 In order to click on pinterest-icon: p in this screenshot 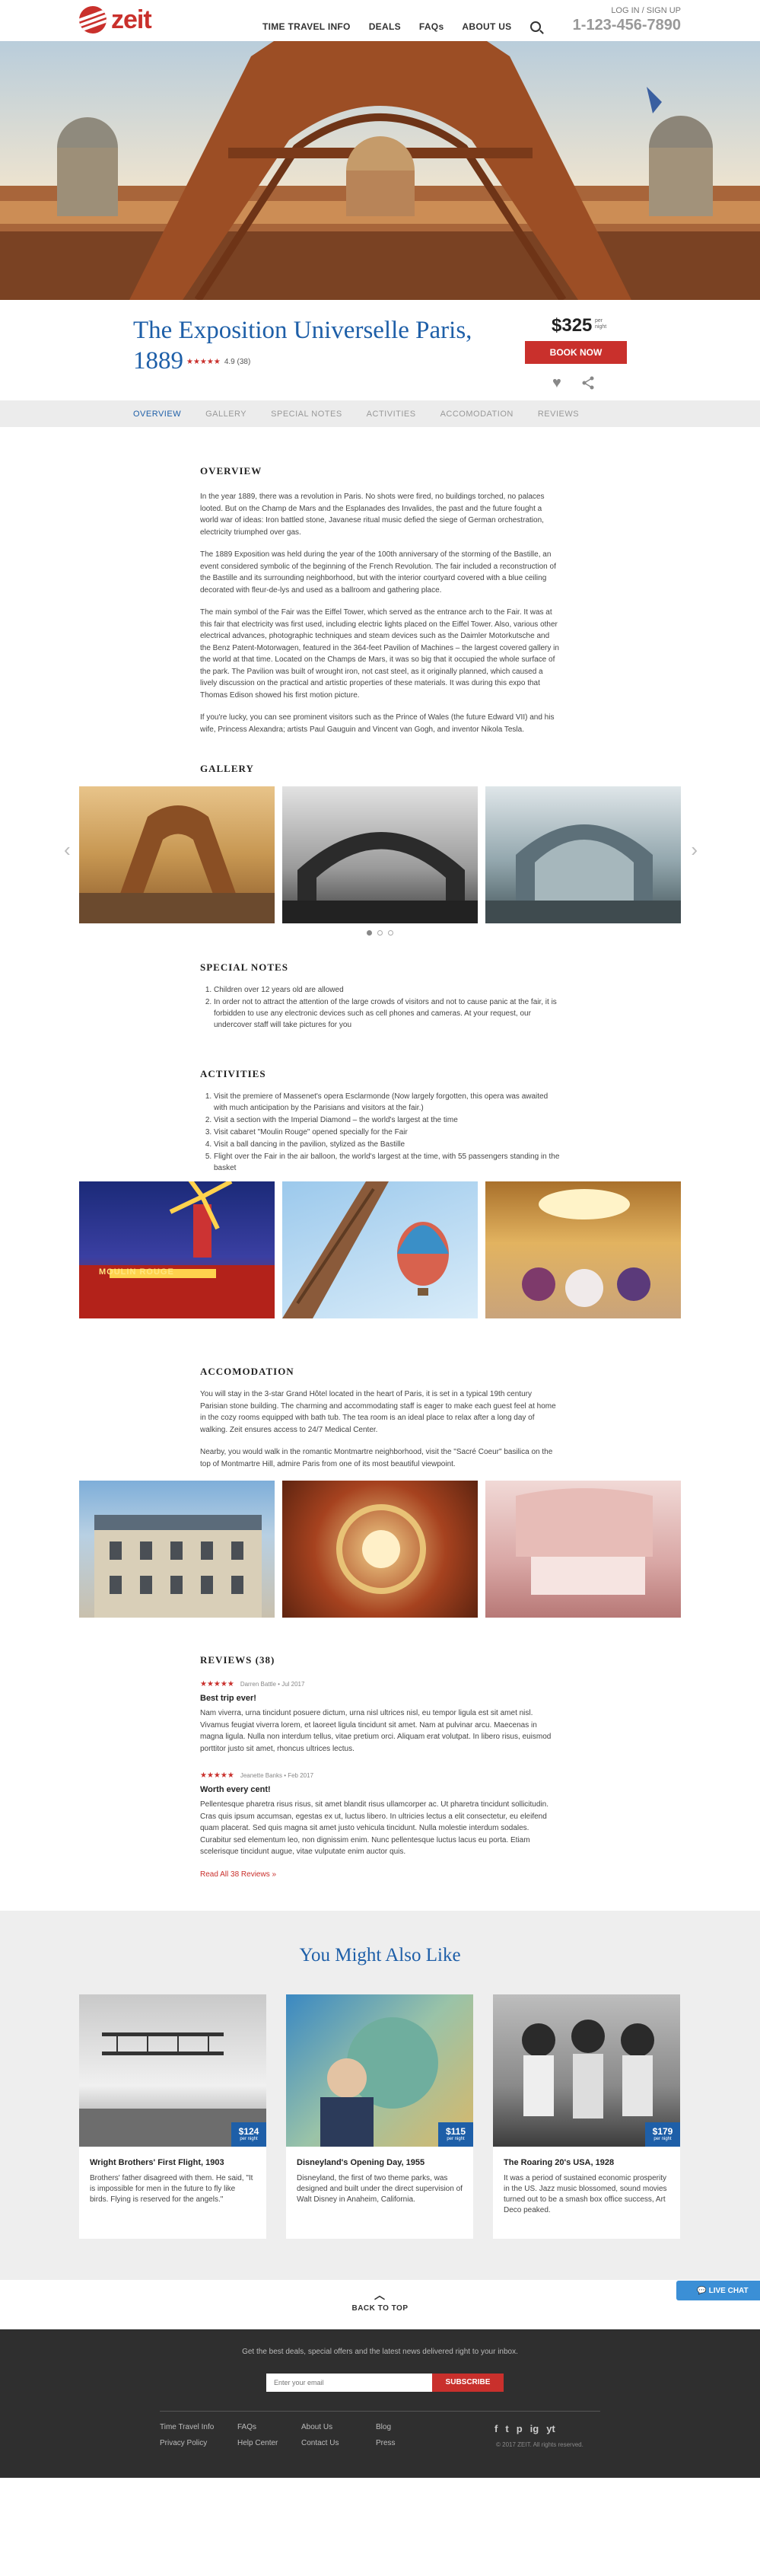, I will do `click(520, 2429)`.